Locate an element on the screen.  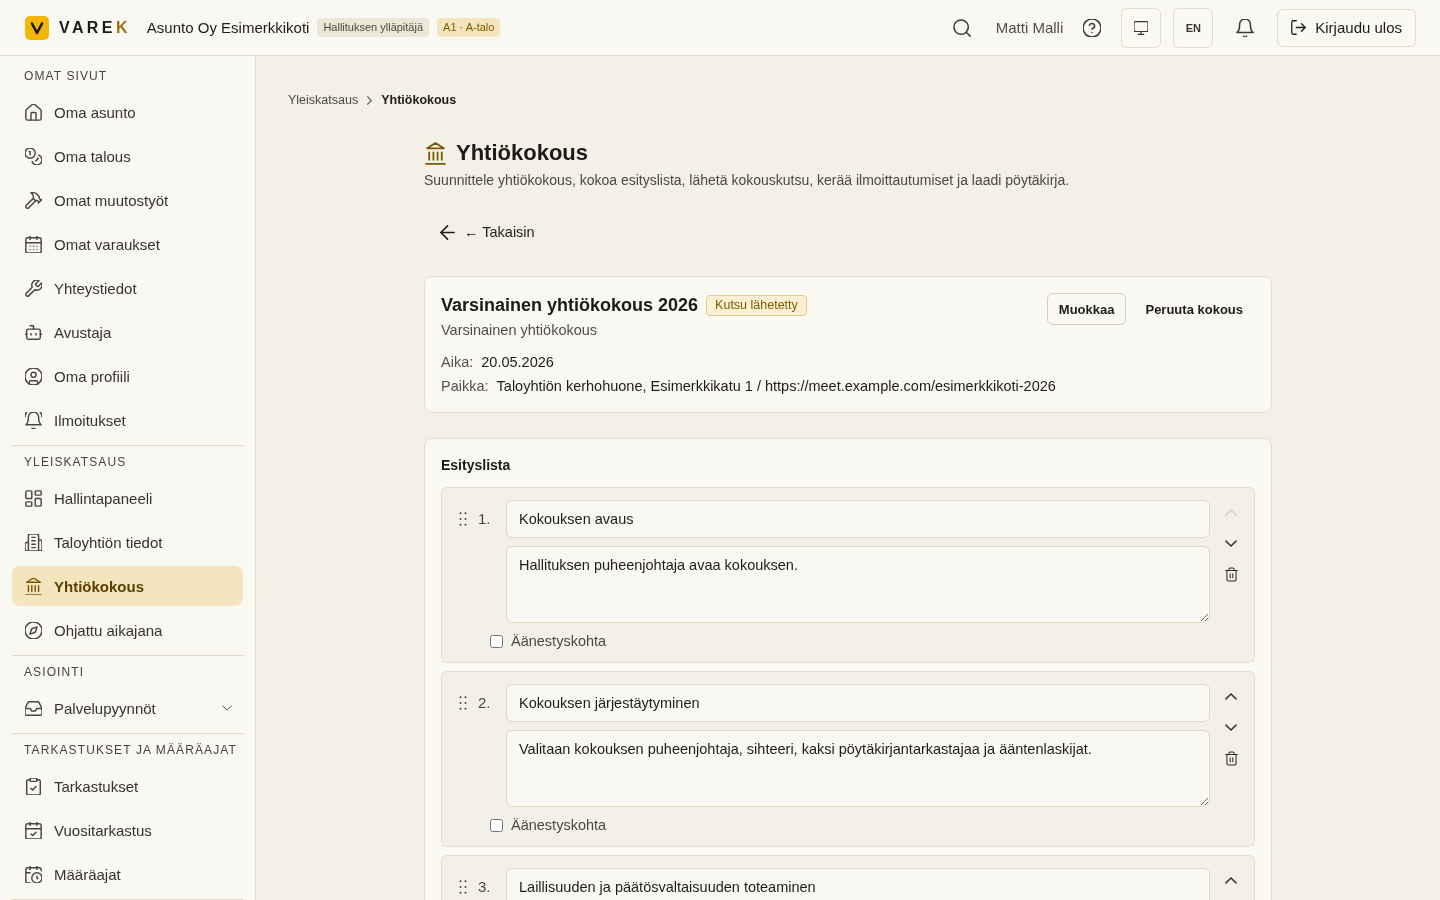
page-title: Yhtiökokous is located at coordinates (522, 153).